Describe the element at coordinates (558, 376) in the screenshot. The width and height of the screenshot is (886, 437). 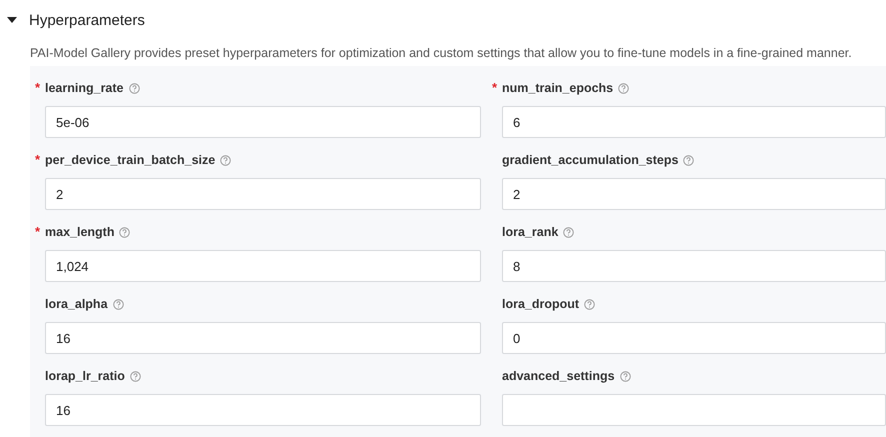
I see `field-label: advanced_settings` at that location.